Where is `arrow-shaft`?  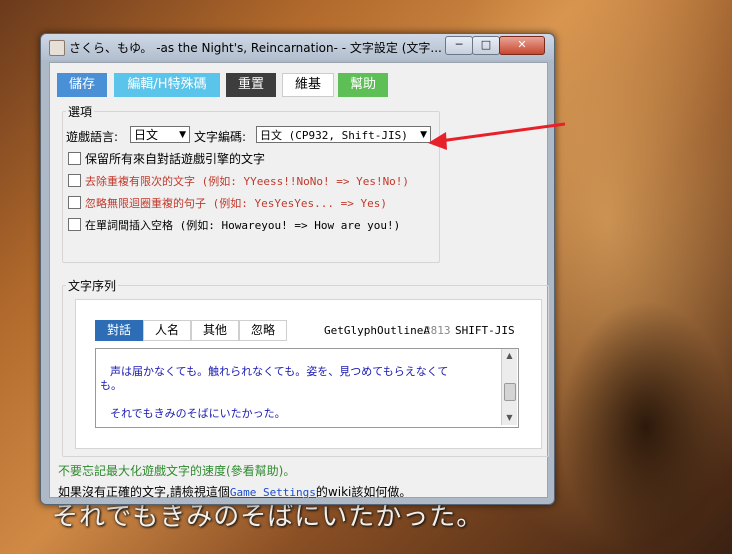 arrow-shaft is located at coordinates (502, 132).